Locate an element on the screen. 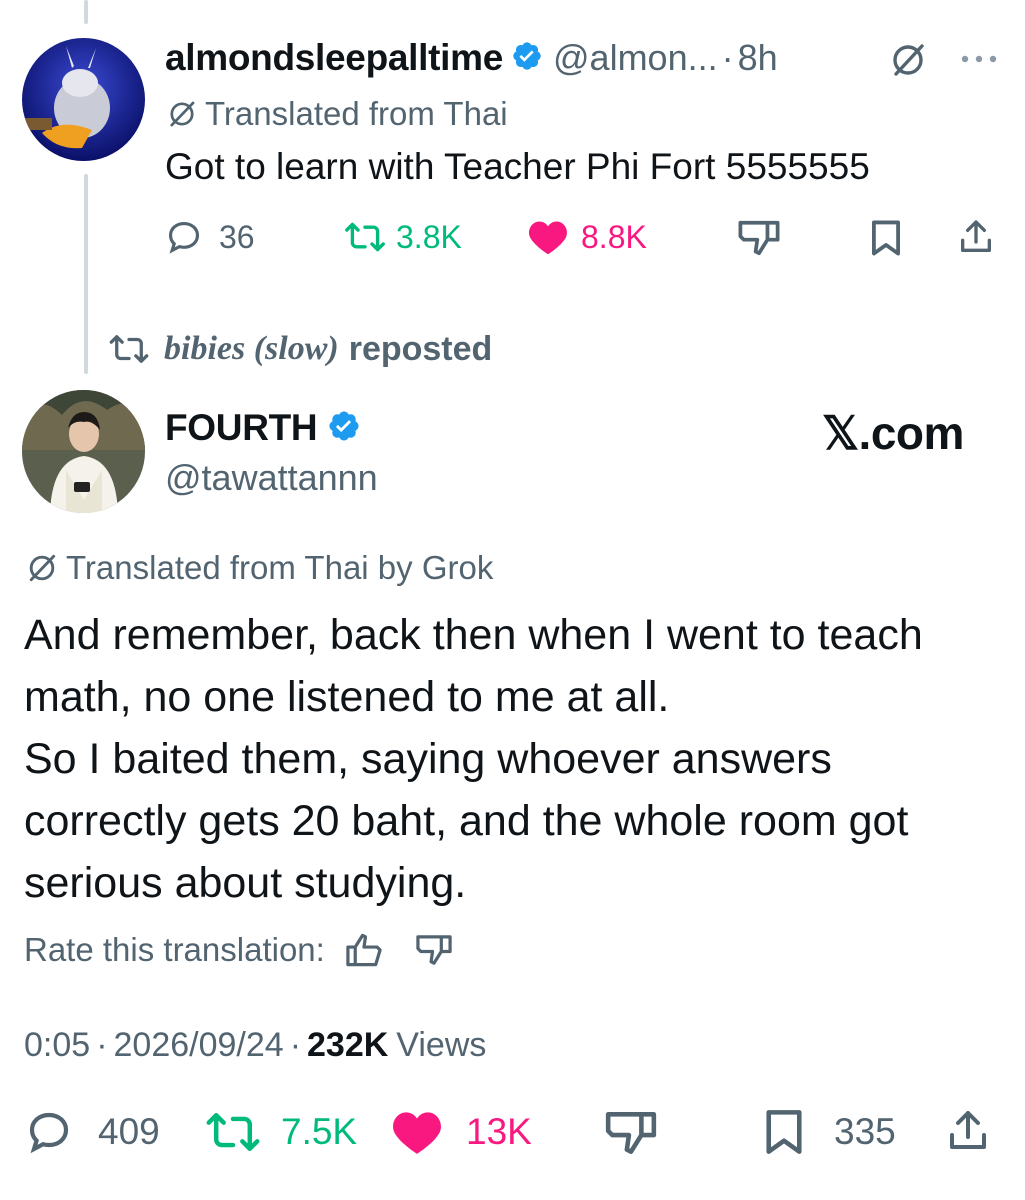 This screenshot has width=1025, height=1200. x-watermark: 𝕏.com is located at coordinates (893, 433).